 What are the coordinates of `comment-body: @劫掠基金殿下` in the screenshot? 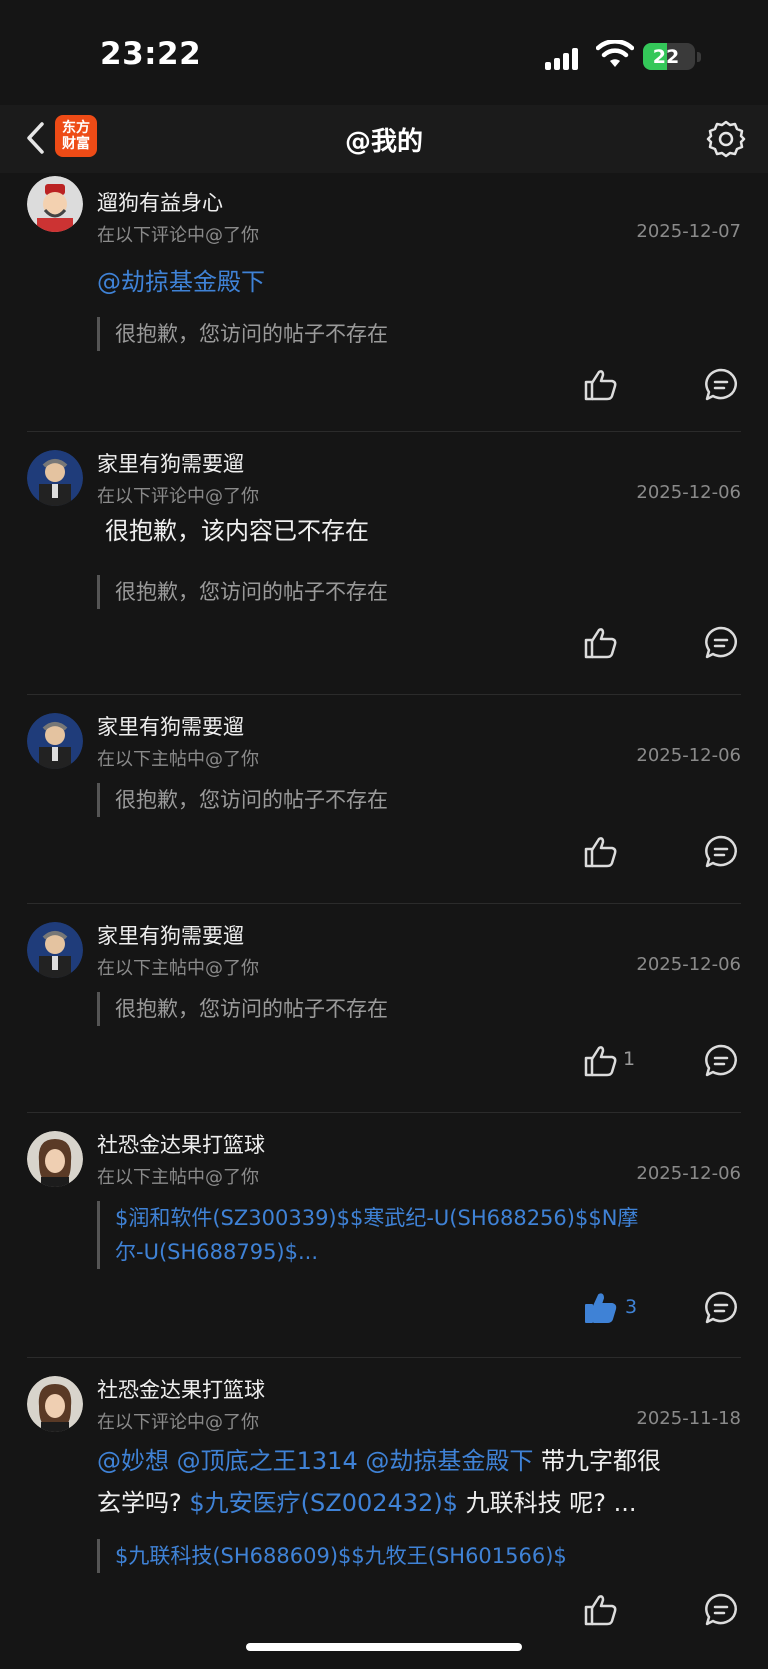 It's located at (414, 282).